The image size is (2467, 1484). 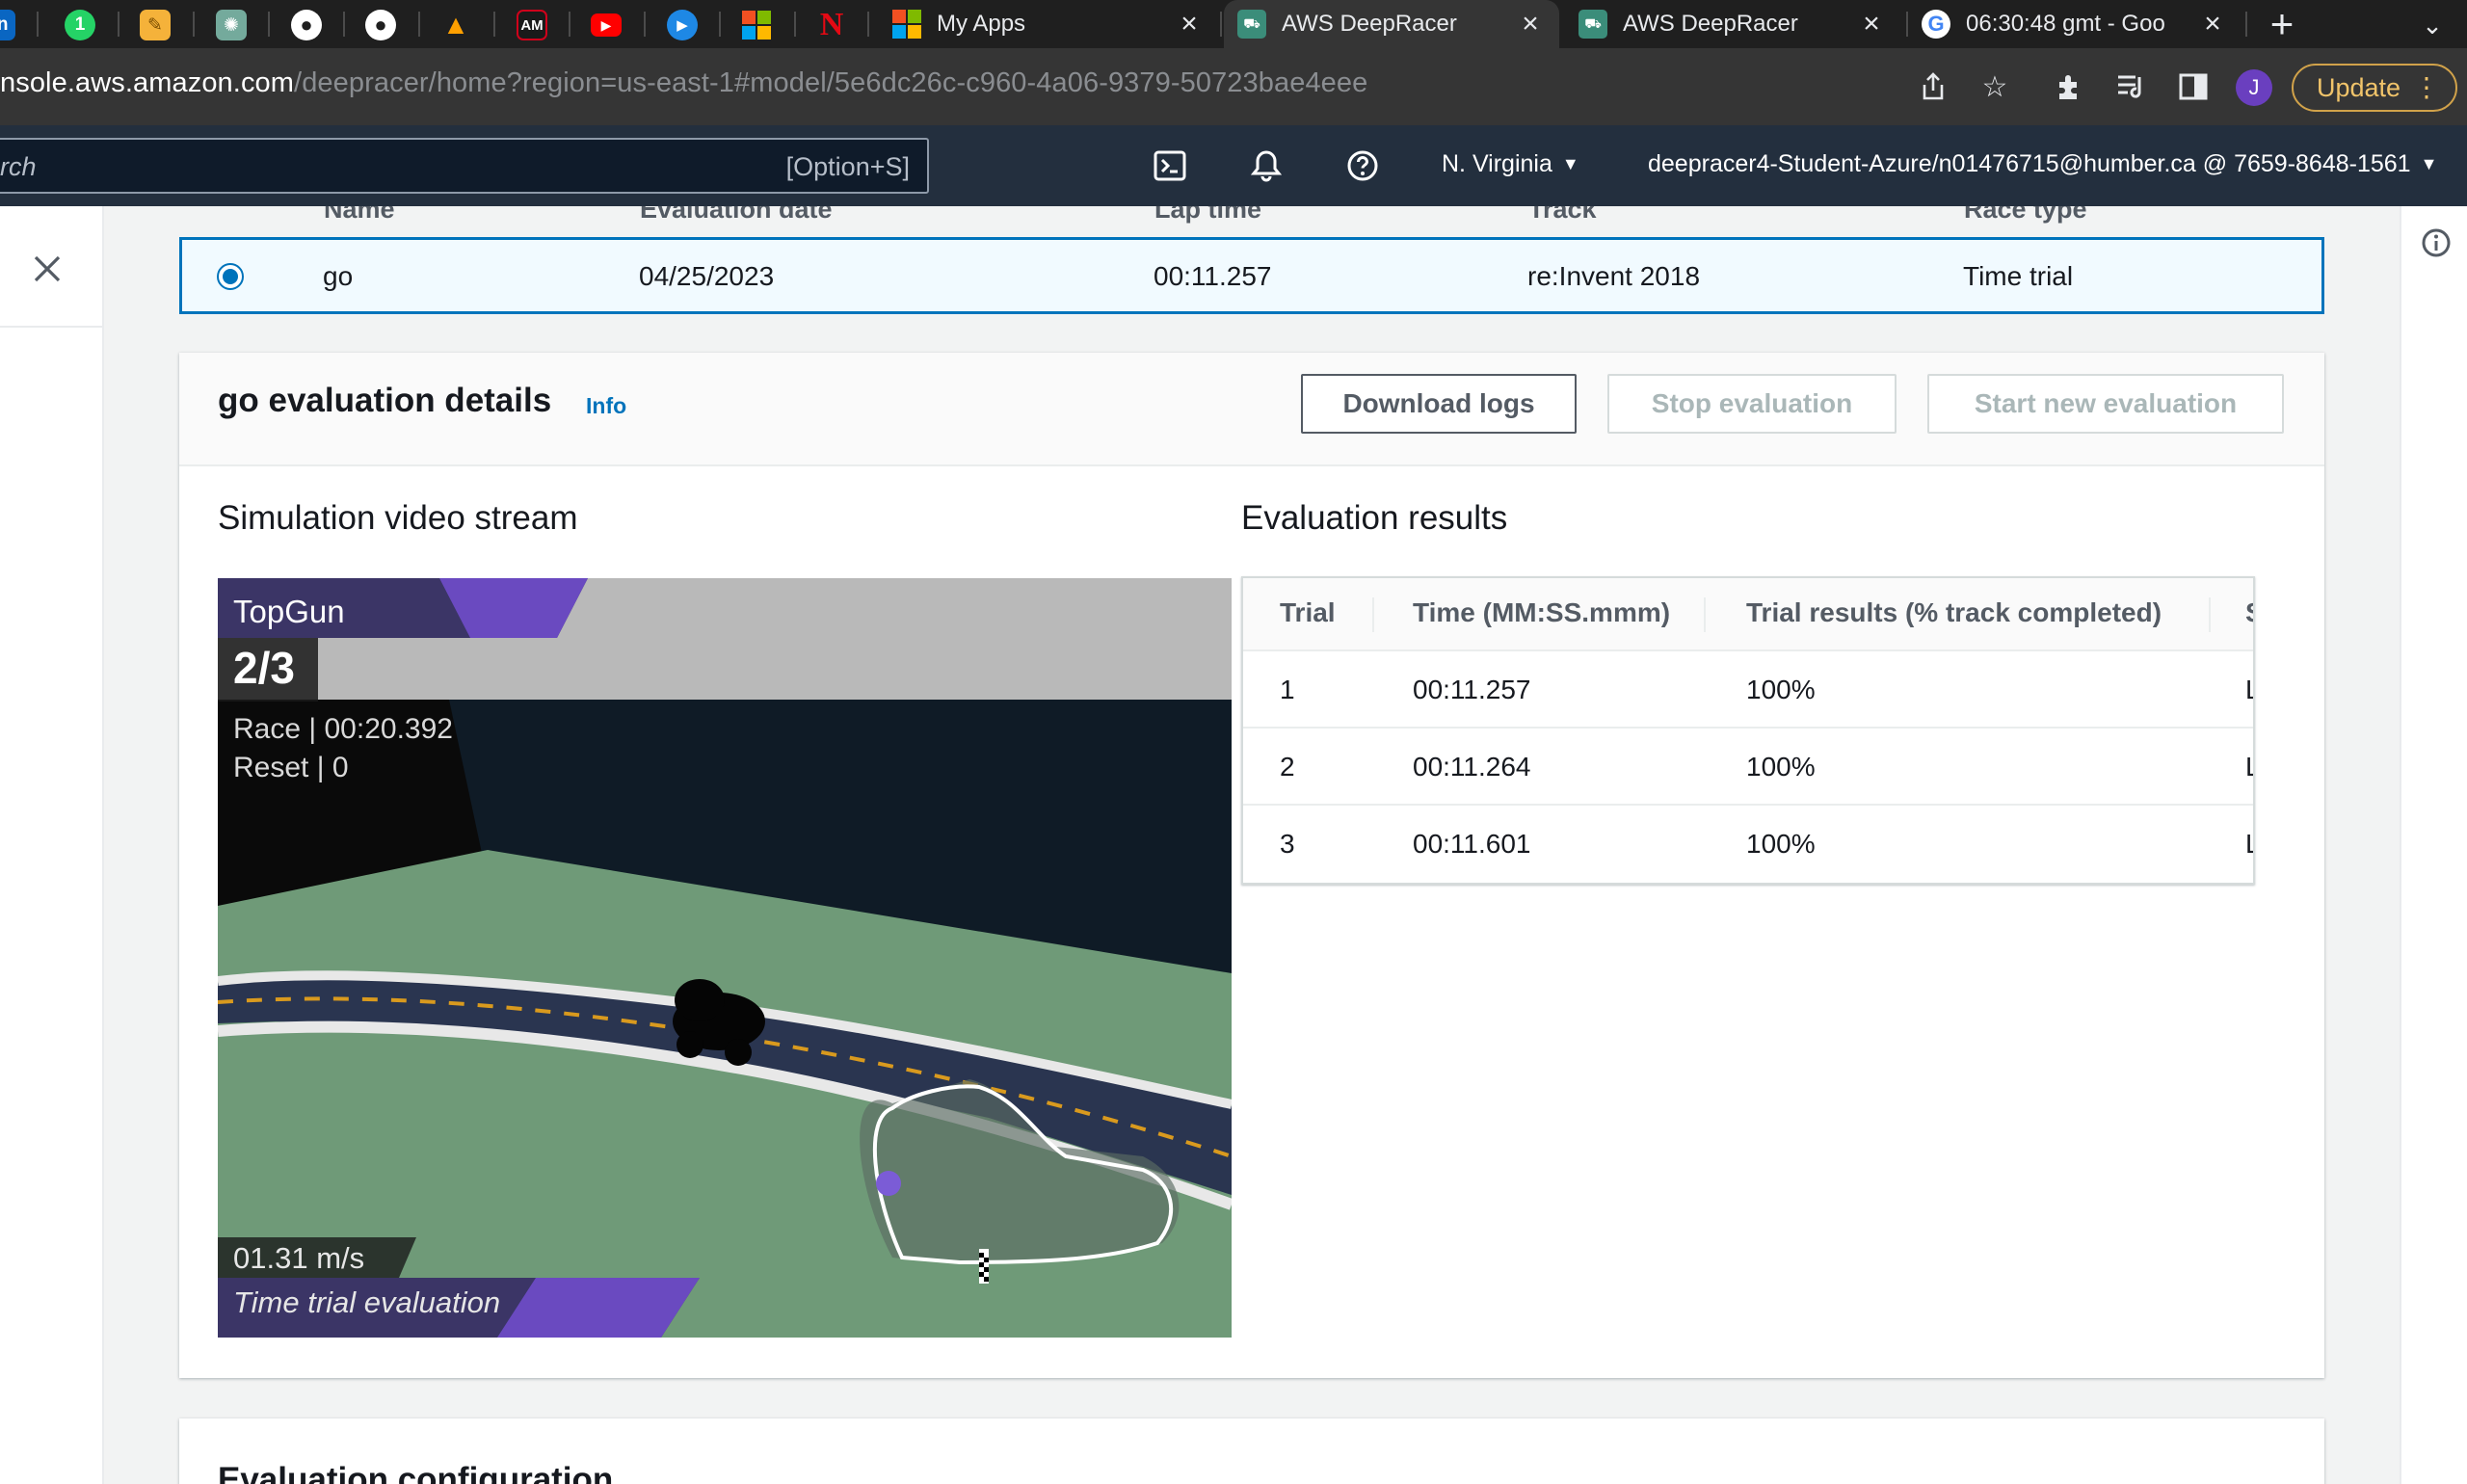 What do you see at coordinates (1936, 24) in the screenshot?
I see `google-icon: G` at bounding box center [1936, 24].